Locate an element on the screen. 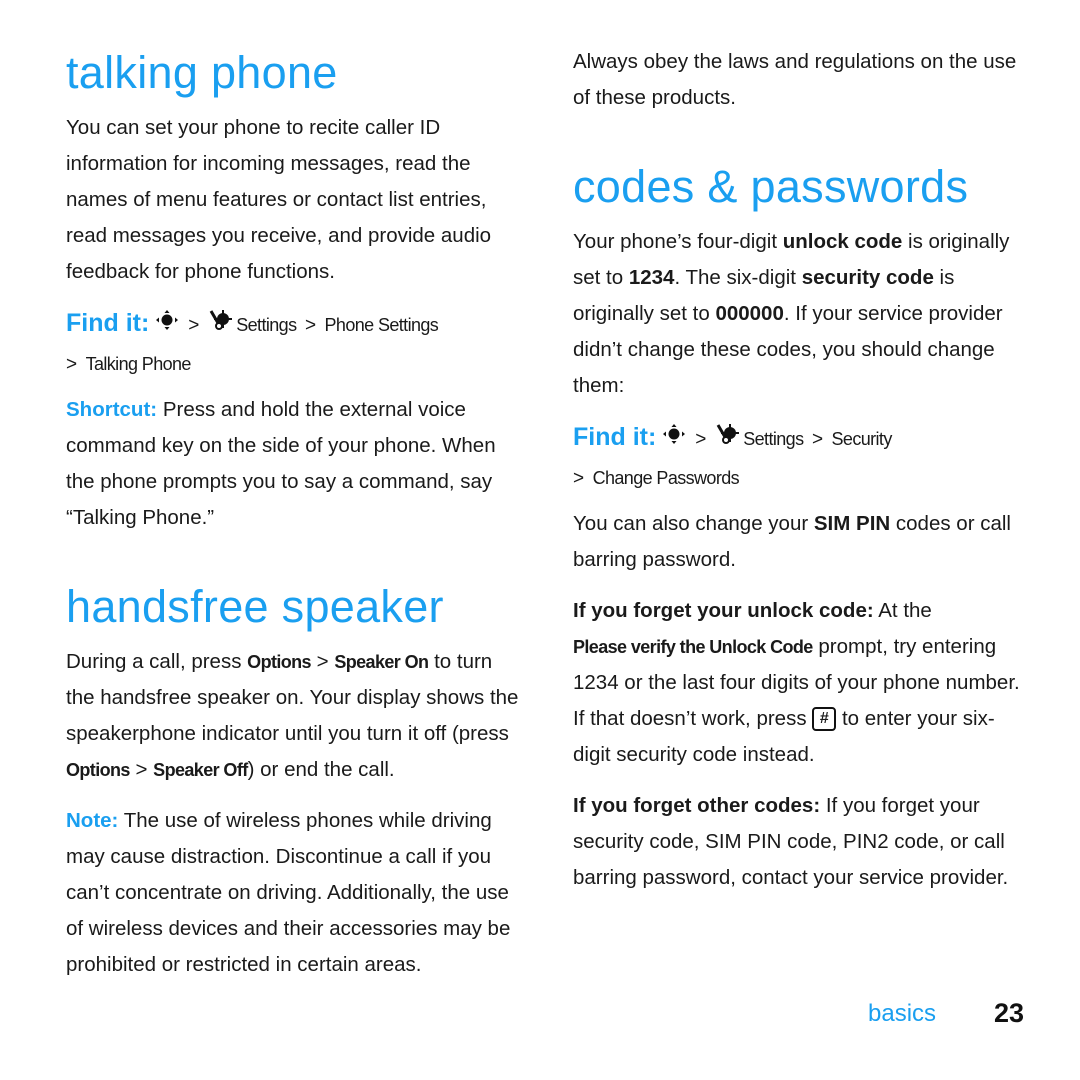 This screenshot has width=1080, height=1080. menu-speaker-off: Speaker Off is located at coordinates (200, 770).